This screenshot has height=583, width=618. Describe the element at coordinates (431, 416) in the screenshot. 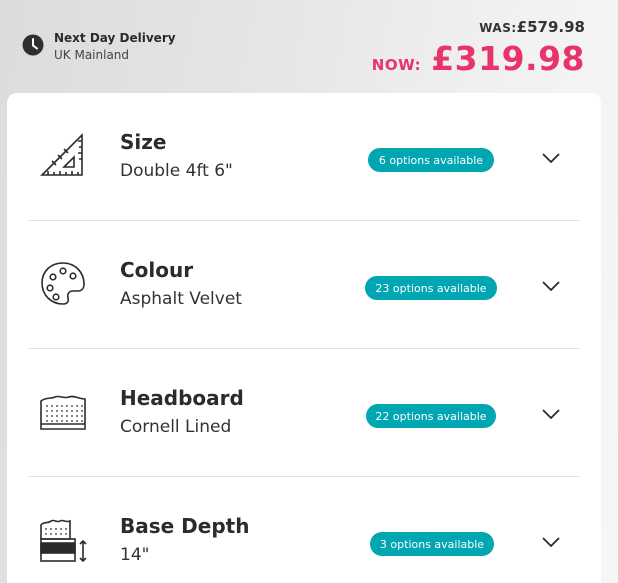

I see `options-count-badge: 22 options available` at that location.